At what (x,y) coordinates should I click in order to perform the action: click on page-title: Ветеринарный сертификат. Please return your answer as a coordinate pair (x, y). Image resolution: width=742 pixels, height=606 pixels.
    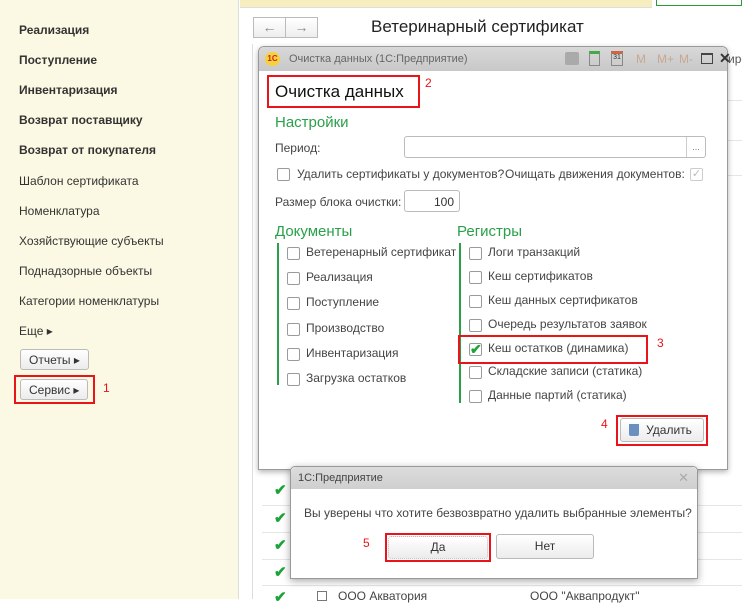
    Looking at the image, I should click on (477, 26).